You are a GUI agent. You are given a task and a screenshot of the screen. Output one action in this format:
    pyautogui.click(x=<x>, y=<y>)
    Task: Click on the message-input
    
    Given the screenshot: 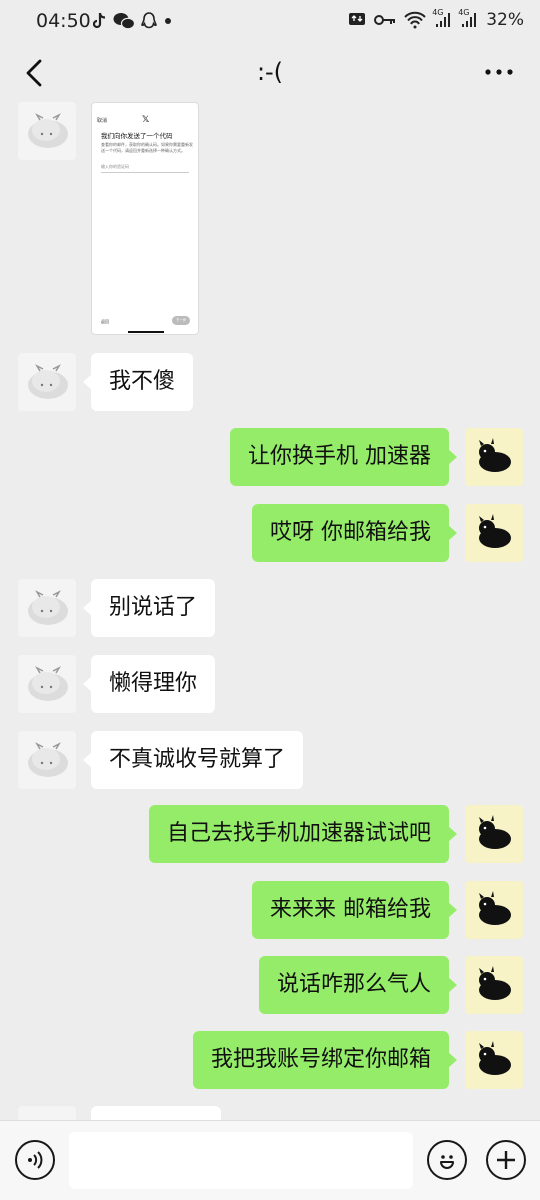 What is the action you would take?
    pyautogui.click(x=241, y=1160)
    